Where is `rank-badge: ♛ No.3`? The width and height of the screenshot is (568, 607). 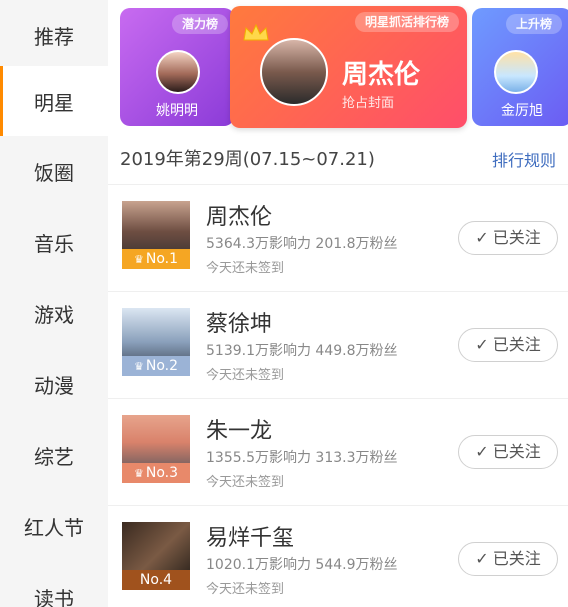 rank-badge: ♛ No.3 is located at coordinates (156, 473).